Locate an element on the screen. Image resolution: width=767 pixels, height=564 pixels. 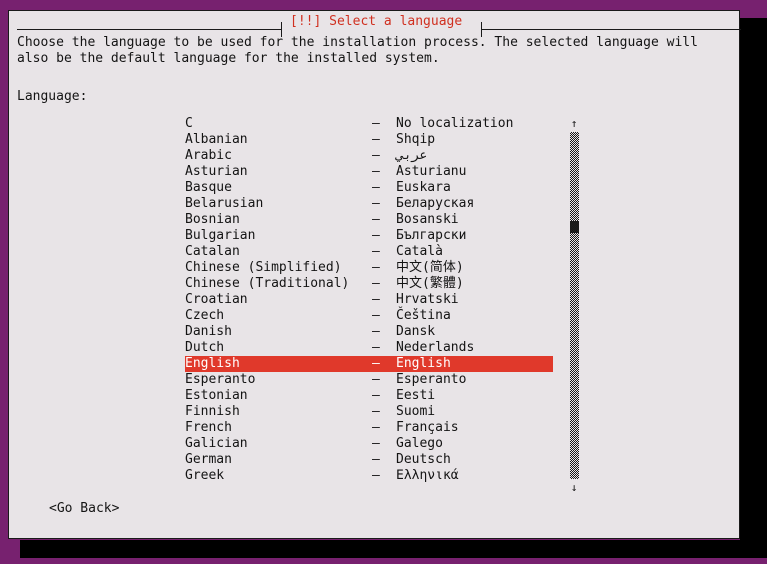
scrollbar-thumb is located at coordinates (574, 227).